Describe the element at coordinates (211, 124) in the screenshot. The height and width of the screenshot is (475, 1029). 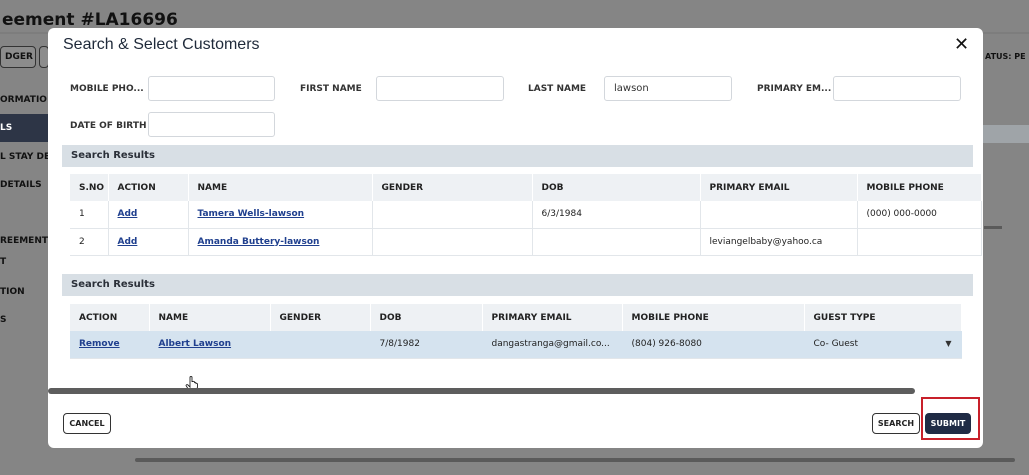
I see `date-of-birth-input` at that location.